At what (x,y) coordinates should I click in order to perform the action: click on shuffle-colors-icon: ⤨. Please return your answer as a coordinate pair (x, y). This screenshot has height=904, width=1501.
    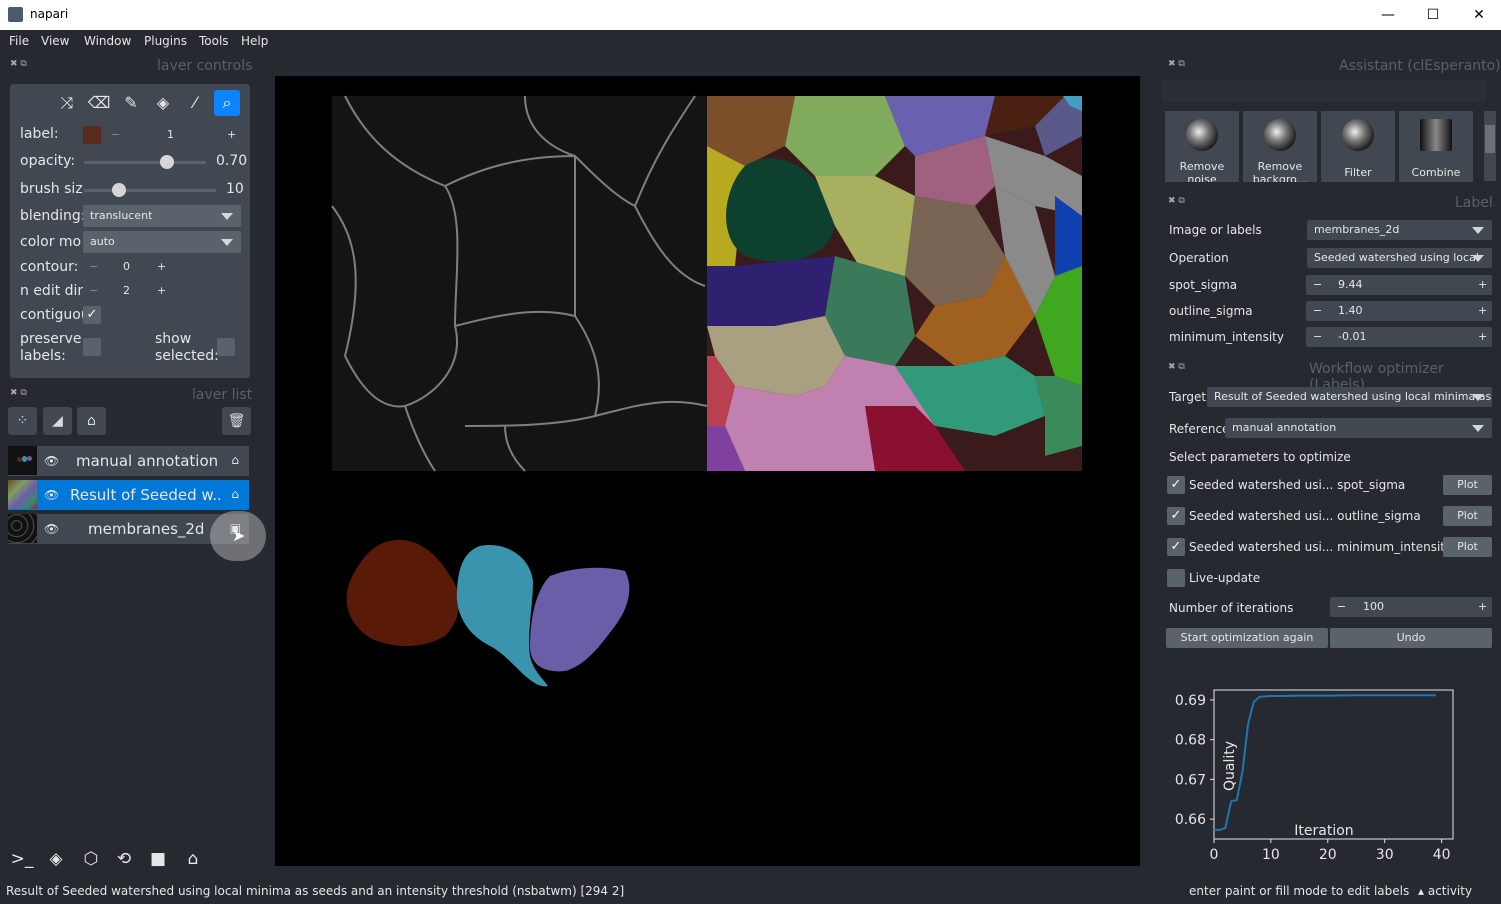
    Looking at the image, I should click on (67, 103).